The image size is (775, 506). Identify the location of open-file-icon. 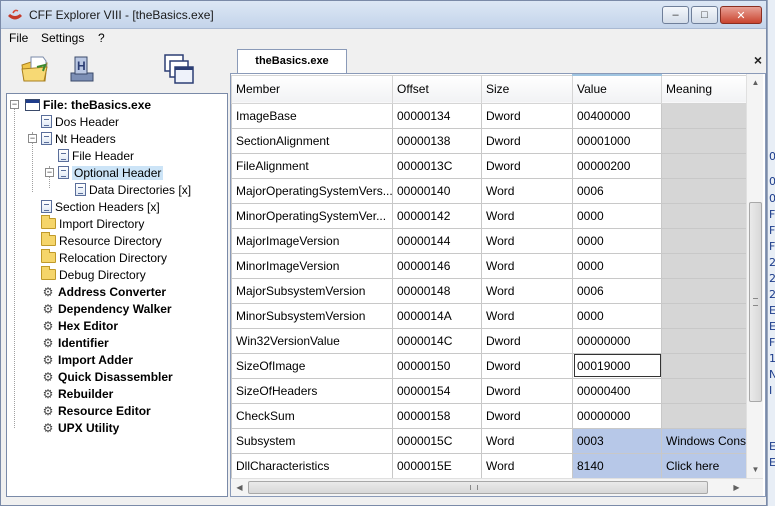
(35, 69).